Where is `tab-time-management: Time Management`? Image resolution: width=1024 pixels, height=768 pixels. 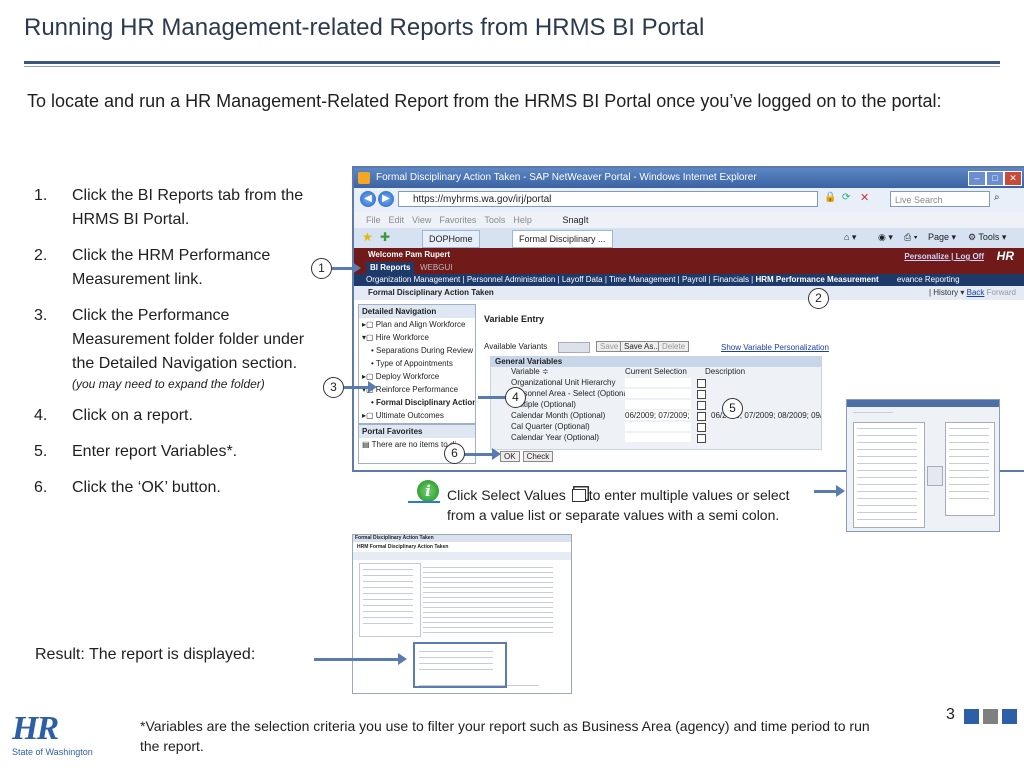 tab-time-management: Time Management is located at coordinates (642, 279).